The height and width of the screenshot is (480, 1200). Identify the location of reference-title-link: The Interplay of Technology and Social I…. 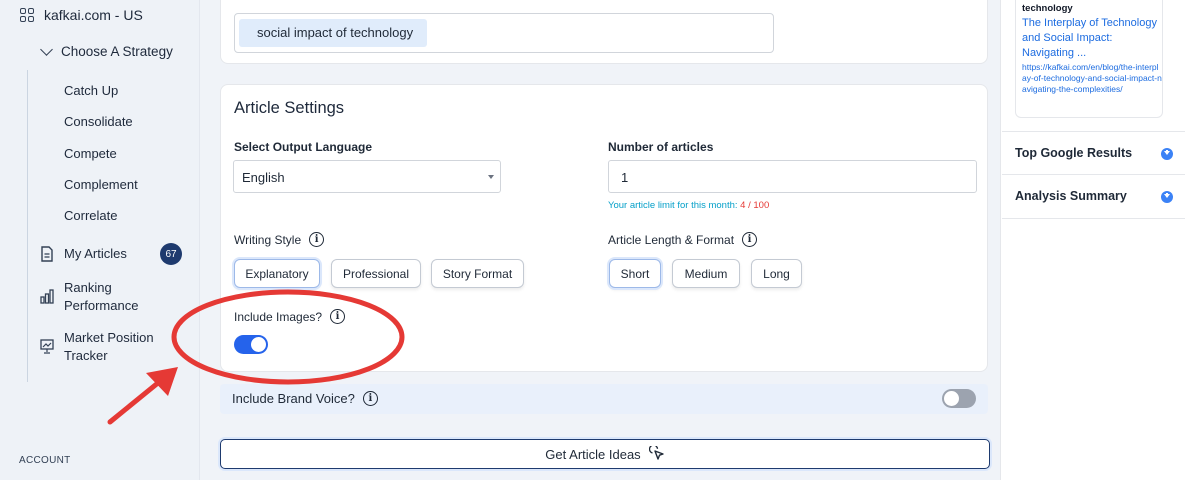
(1092, 38).